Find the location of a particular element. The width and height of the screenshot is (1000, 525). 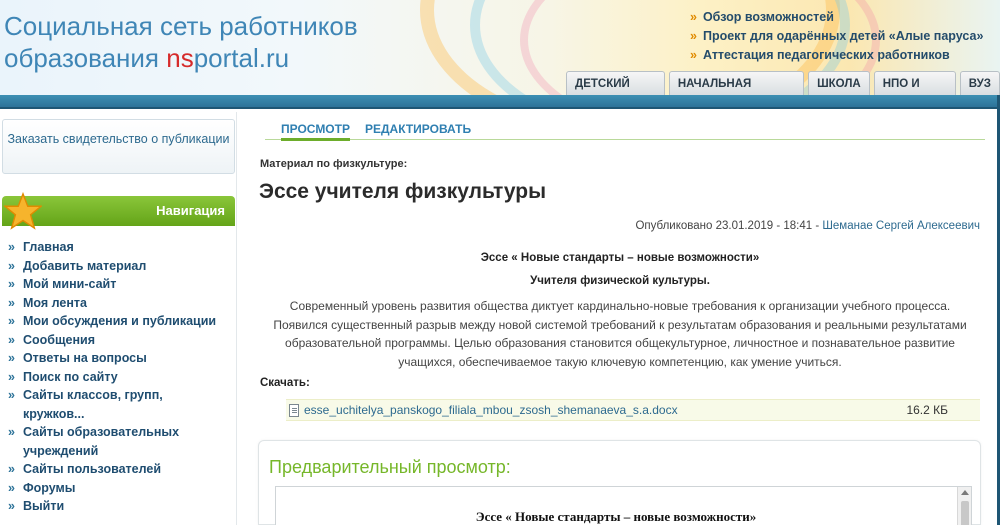

top-link-attestation: » Аттестация педагогических работников is located at coordinates (836, 55).